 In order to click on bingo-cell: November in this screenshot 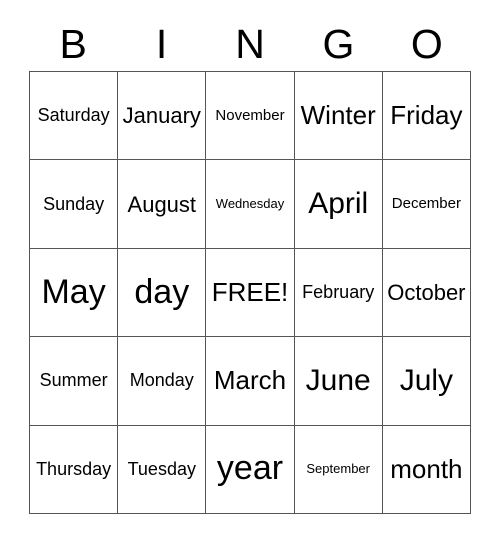, I will do `click(250, 116)`.